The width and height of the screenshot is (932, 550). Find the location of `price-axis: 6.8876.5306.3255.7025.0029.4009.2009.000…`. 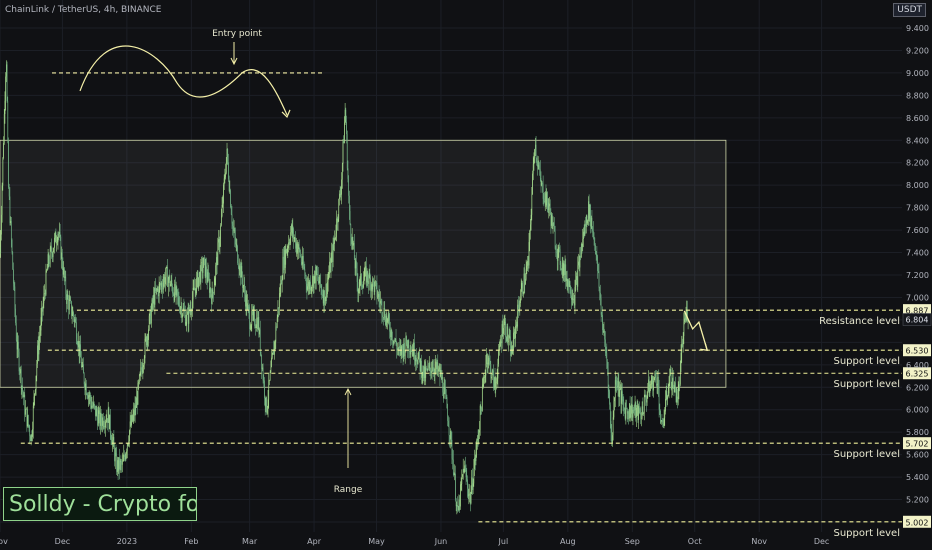

price-axis: 6.8876.5306.3255.7025.0029.4009.2009.000… is located at coordinates (917, 276).